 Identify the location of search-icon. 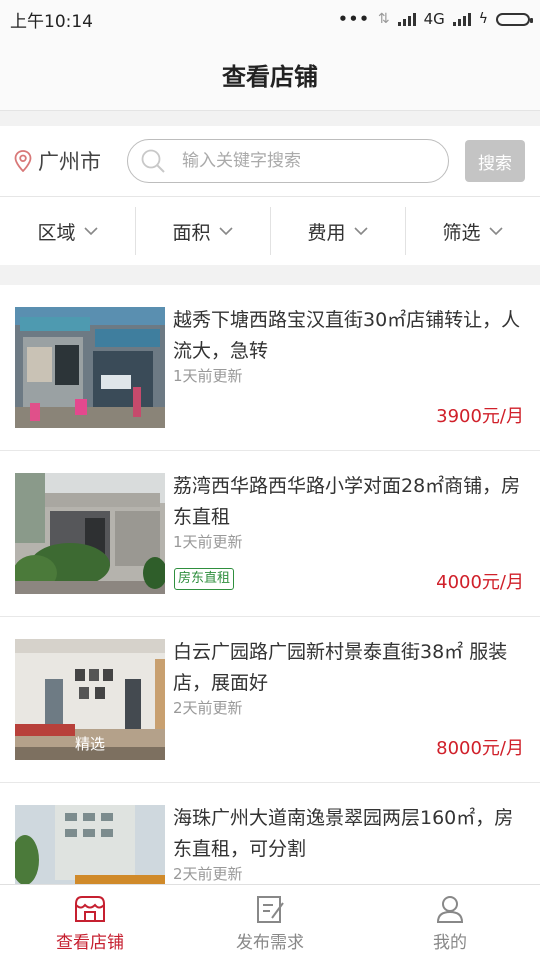
(153, 161).